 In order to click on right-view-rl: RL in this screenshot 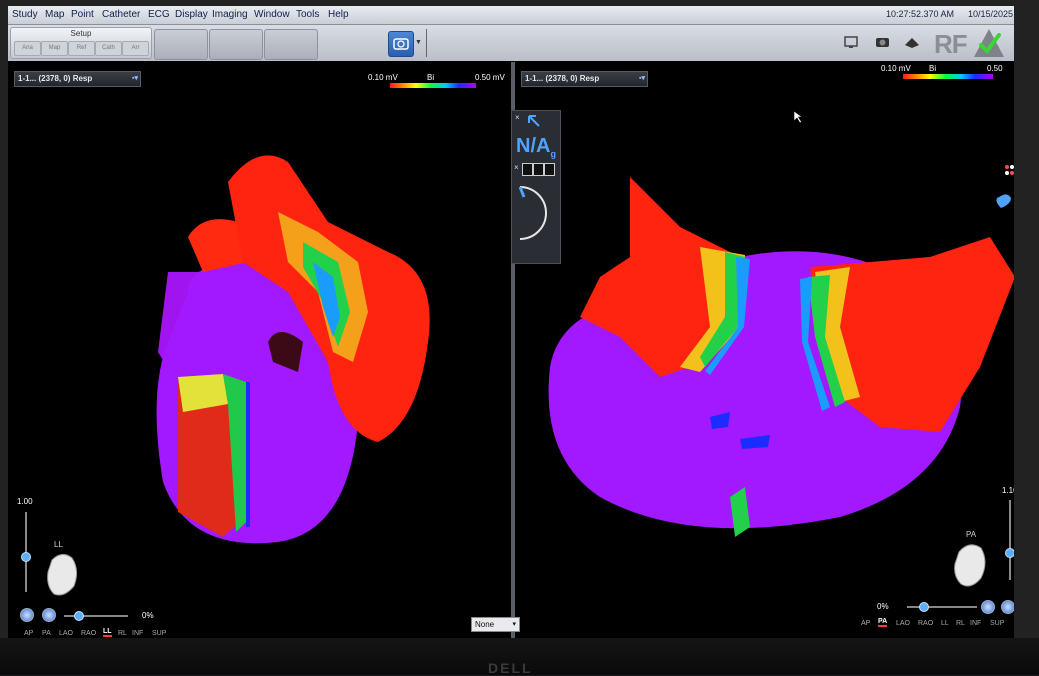, I will do `click(960, 623)`.